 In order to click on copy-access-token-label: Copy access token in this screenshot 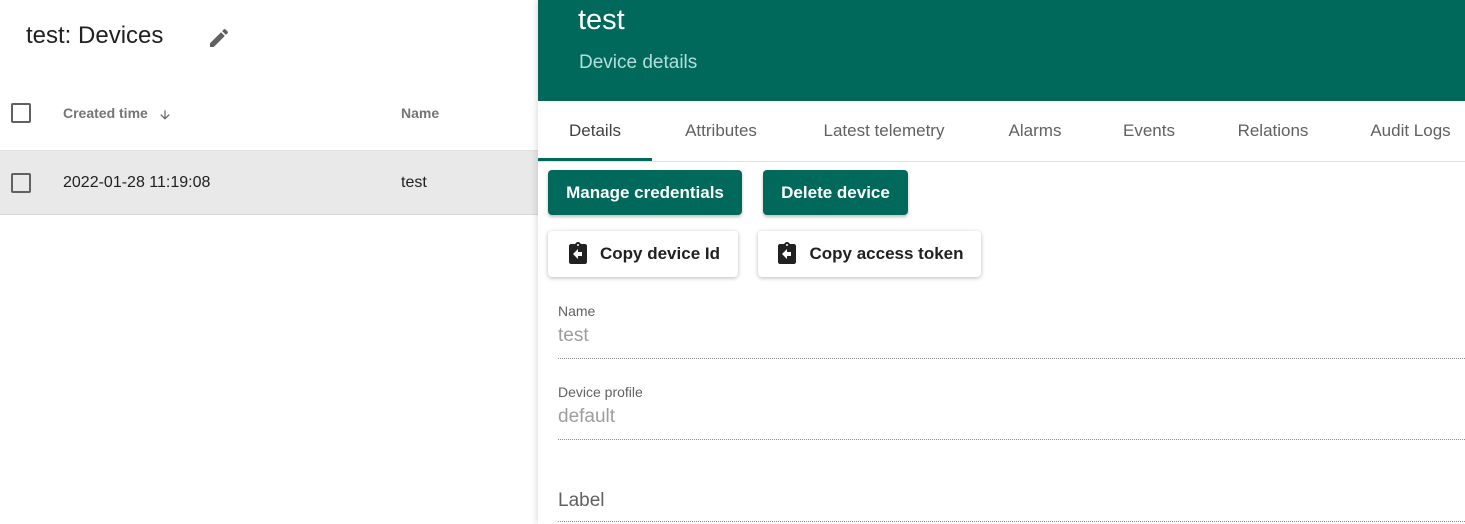, I will do `click(886, 253)`.